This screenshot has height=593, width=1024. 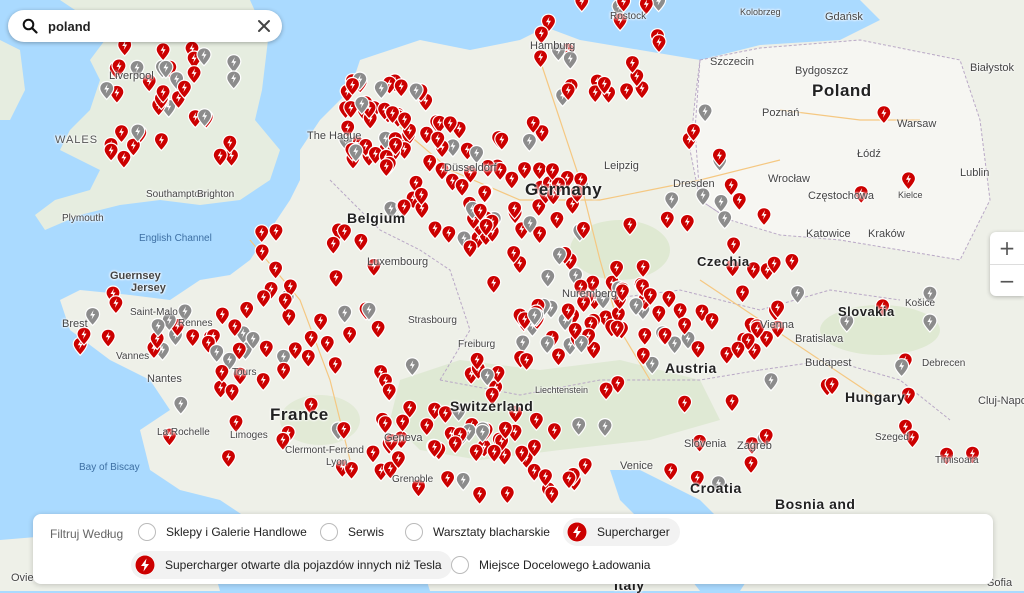 I want to click on zoom-in-button: +, so click(x=1007, y=248).